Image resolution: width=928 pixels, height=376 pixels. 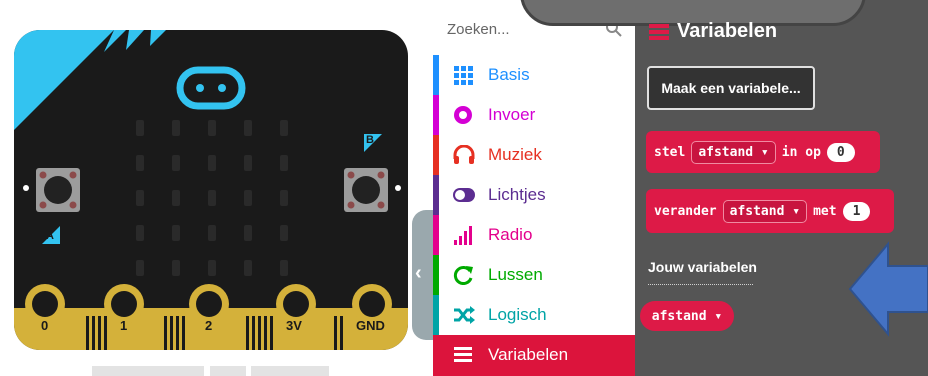 What do you see at coordinates (418, 273) in the screenshot?
I see `chevron-left-icon: ‹` at bounding box center [418, 273].